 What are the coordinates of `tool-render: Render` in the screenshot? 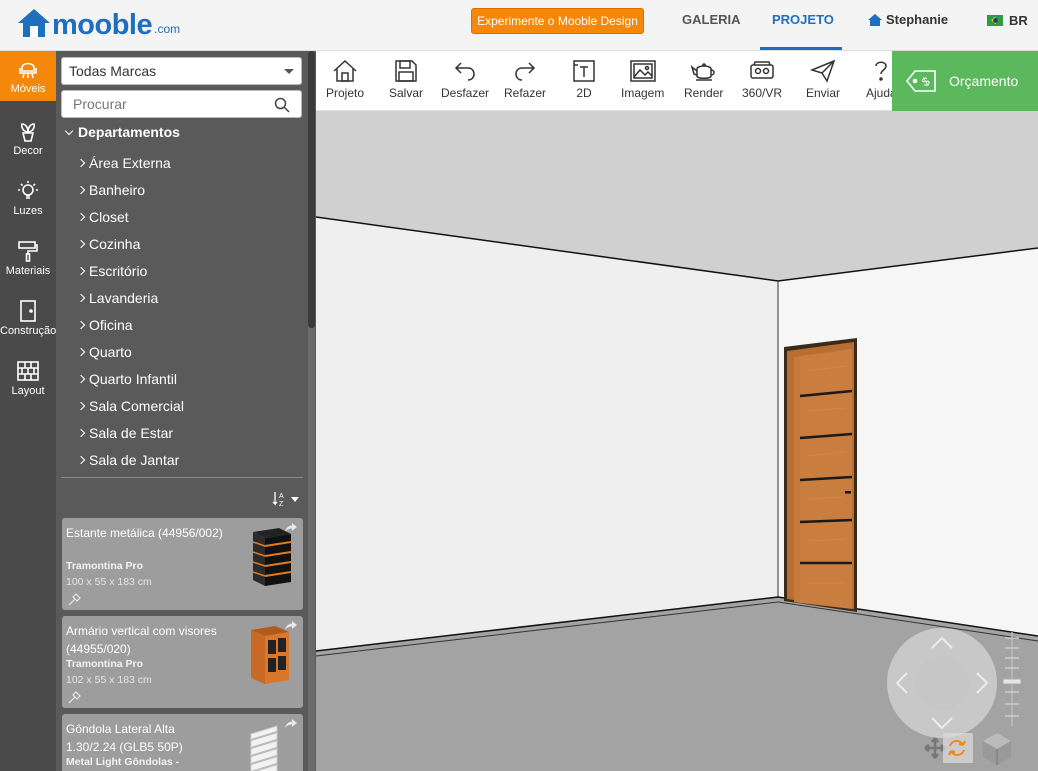 It's located at (703, 79).